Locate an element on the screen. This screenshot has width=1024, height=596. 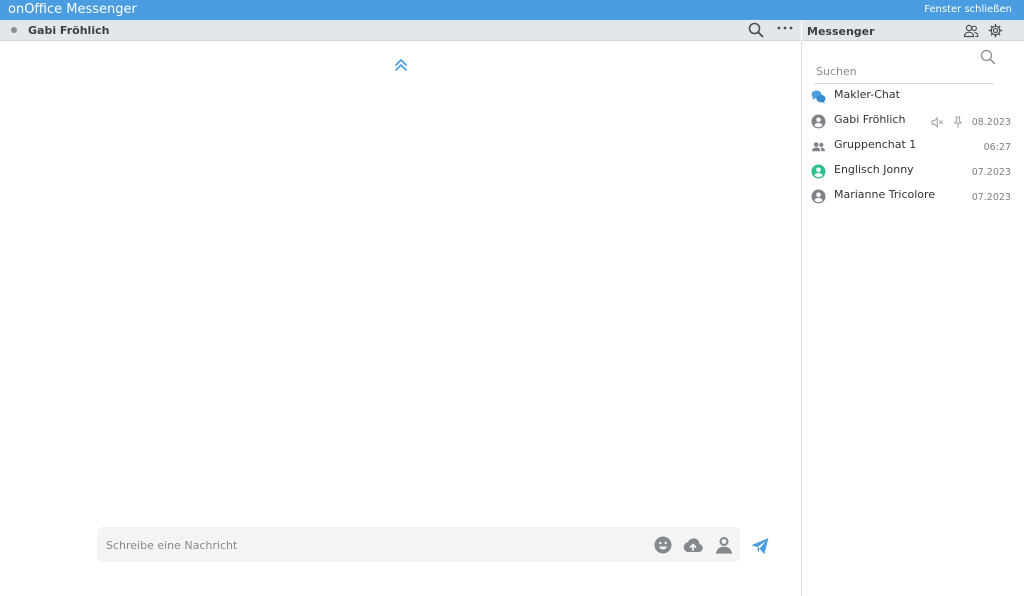
chat-item-time: 06:27 is located at coordinates (997, 147).